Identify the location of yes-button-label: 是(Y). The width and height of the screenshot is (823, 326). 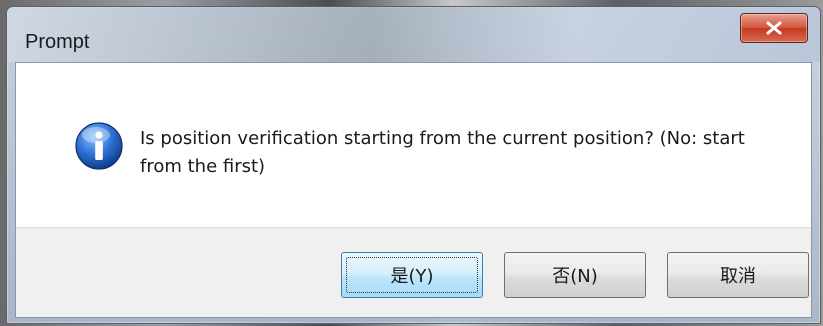
(412, 276).